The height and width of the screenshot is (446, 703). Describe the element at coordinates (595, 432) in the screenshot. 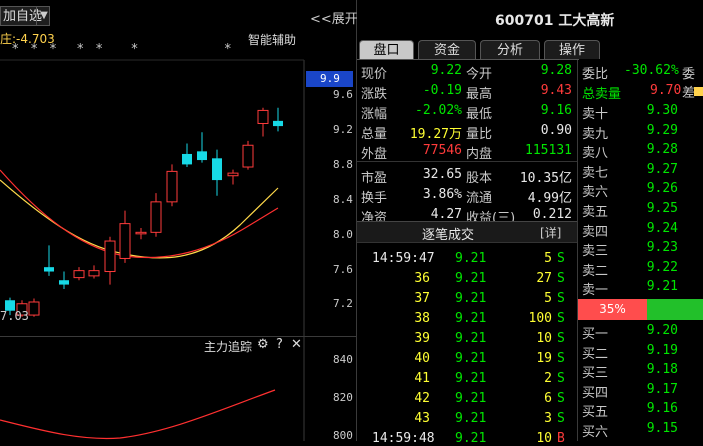

I see `bid-level-label: 买六` at that location.